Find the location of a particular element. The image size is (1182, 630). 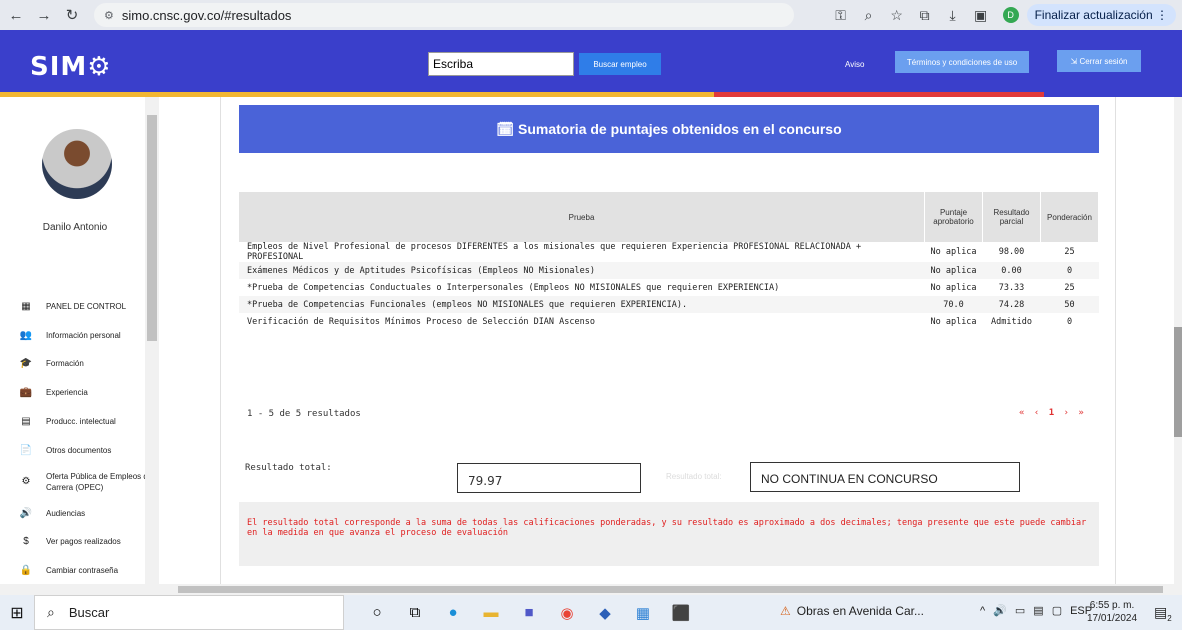

download-icon: ⤓ is located at coordinates (953, 15).